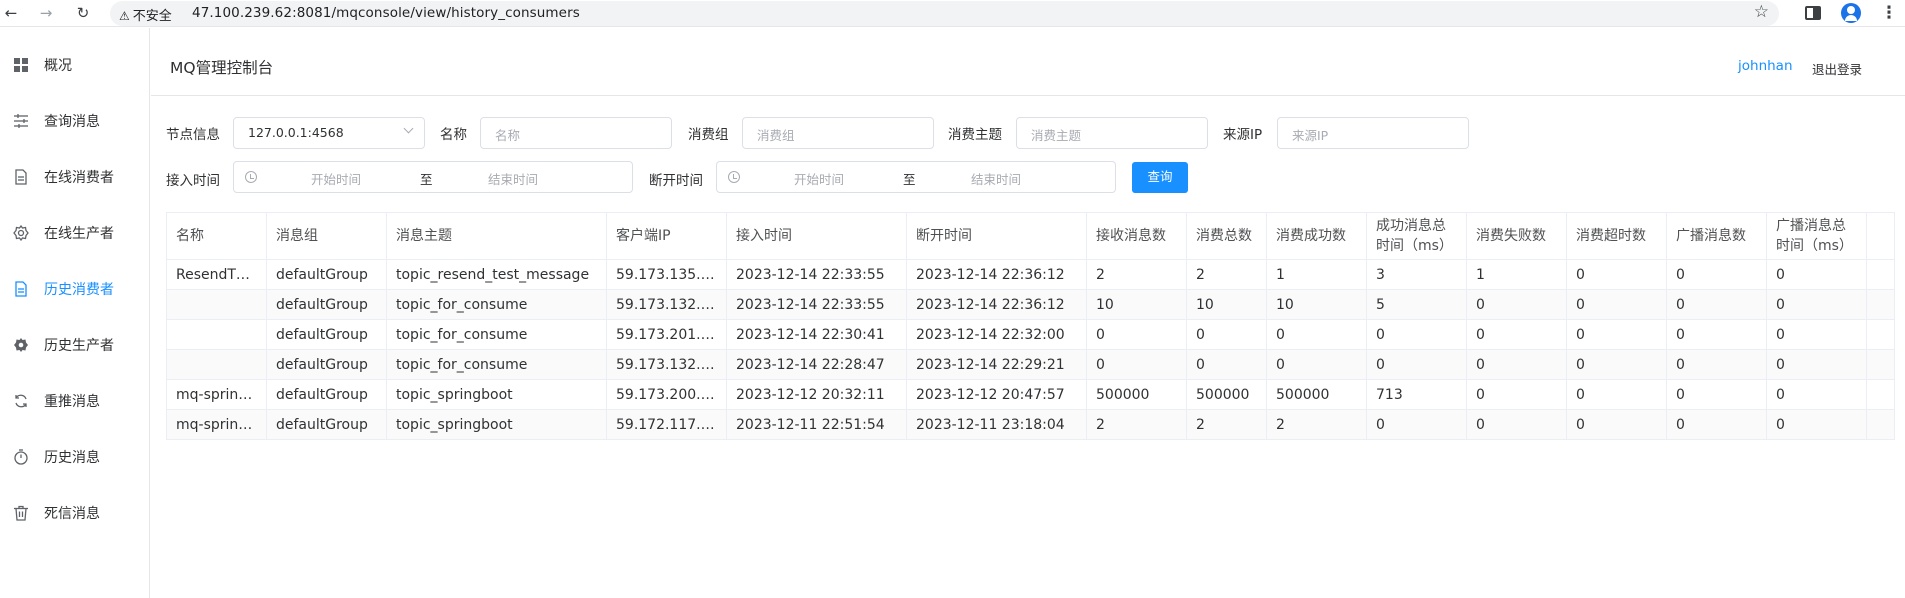 The image size is (1905, 598). What do you see at coordinates (996, 394) in the screenshot?
I see `table-cell: 2023-12-12 20:47:57` at bounding box center [996, 394].